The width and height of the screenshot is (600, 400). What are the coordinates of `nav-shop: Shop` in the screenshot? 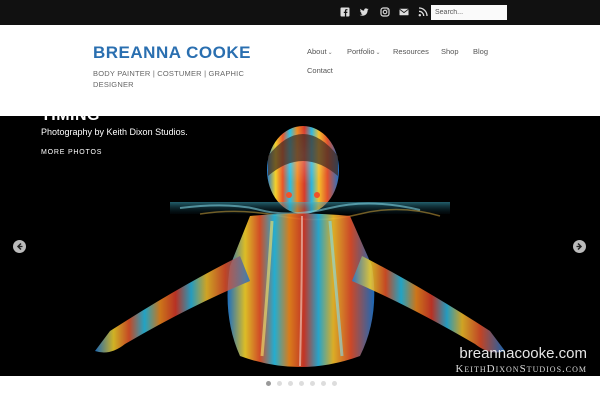 It's located at (450, 51).